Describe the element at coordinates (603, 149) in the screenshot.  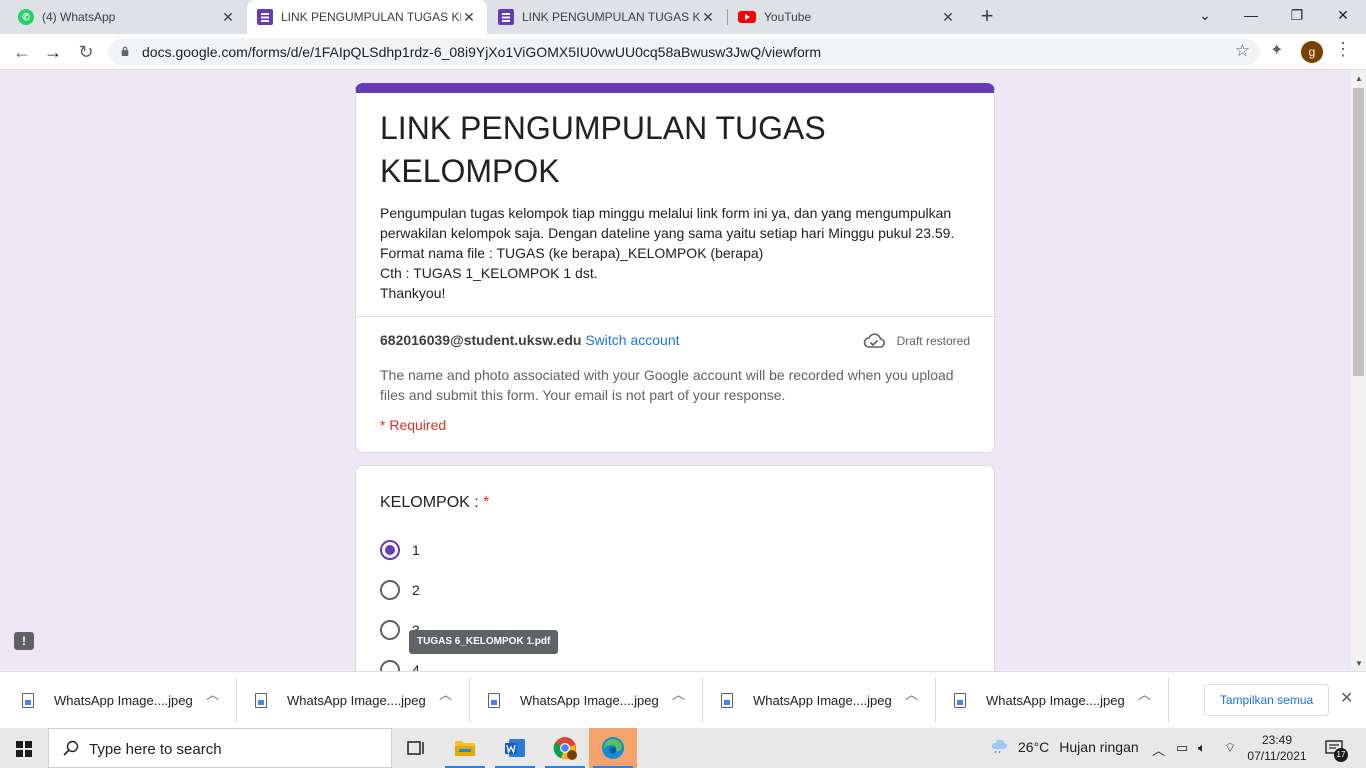
I see `form-title: LINK PENGUMPULAN TUGAS KELOMPOK` at that location.